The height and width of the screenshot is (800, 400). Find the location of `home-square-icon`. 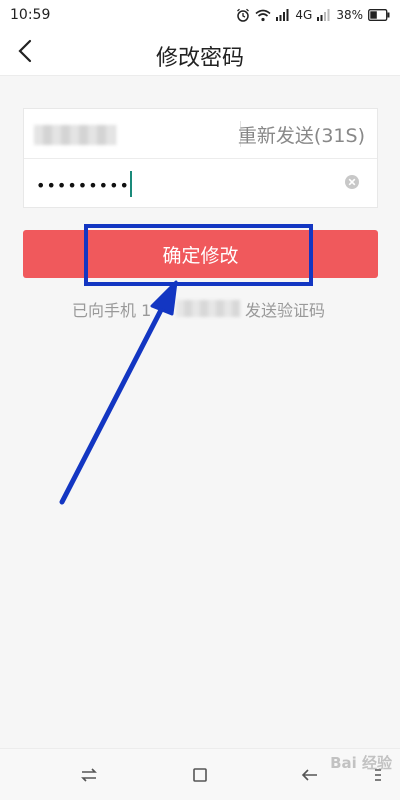

home-square-icon is located at coordinates (200, 775).